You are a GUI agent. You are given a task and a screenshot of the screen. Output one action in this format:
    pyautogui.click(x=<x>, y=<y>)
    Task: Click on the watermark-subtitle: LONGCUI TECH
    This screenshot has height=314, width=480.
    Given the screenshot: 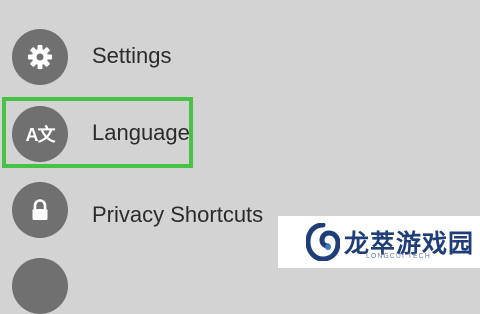 What is the action you would take?
    pyautogui.click(x=398, y=256)
    